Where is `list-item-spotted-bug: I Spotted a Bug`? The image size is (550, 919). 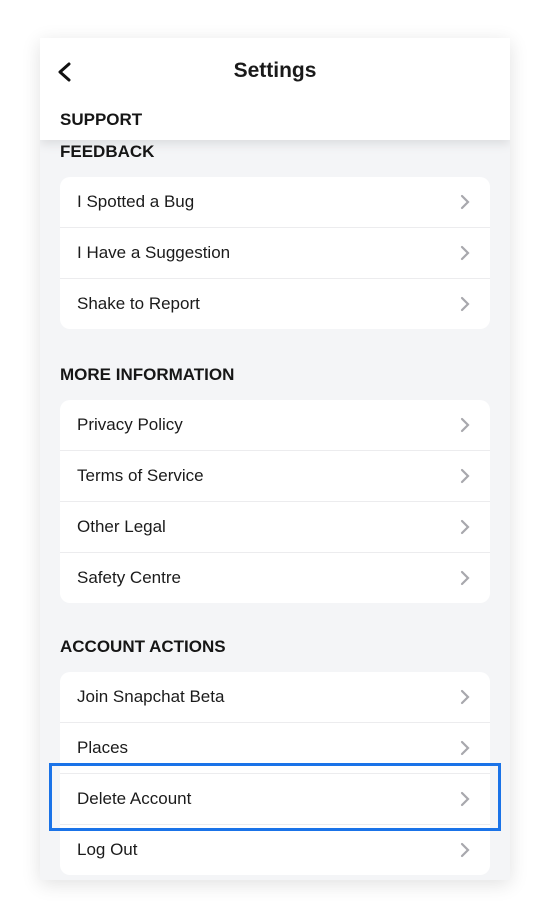 list-item-spotted-bug: I Spotted a Bug is located at coordinates (275, 202).